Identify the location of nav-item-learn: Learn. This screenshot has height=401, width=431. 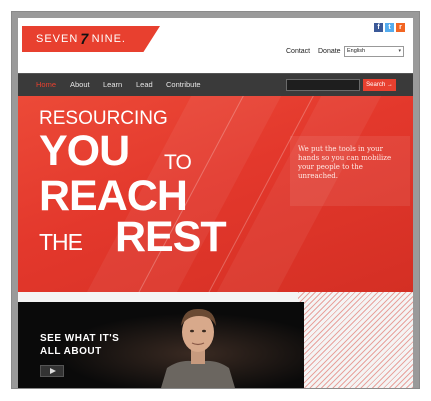
(112, 84).